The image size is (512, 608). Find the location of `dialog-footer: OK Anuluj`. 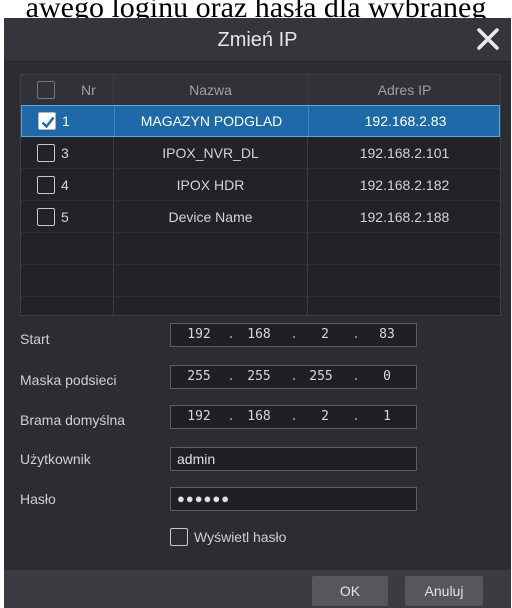

dialog-footer: OK Anuluj is located at coordinates (257, 589).